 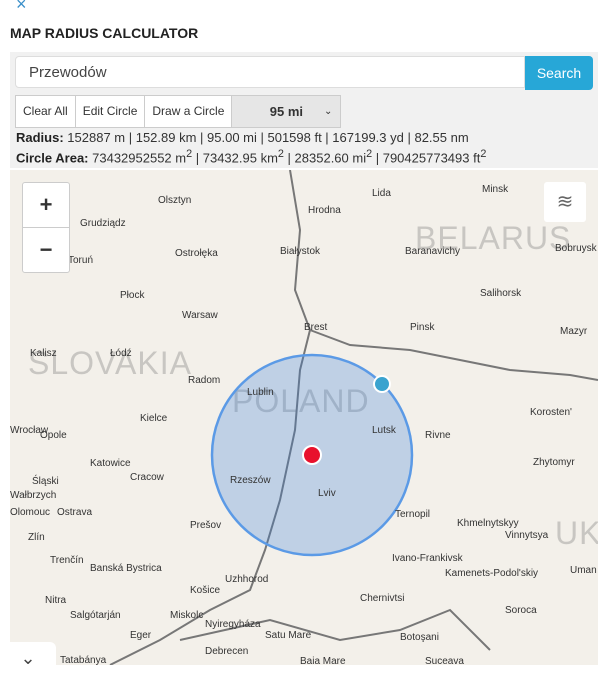 What do you see at coordinates (521, 610) in the screenshot?
I see `city-label: Soroca` at bounding box center [521, 610].